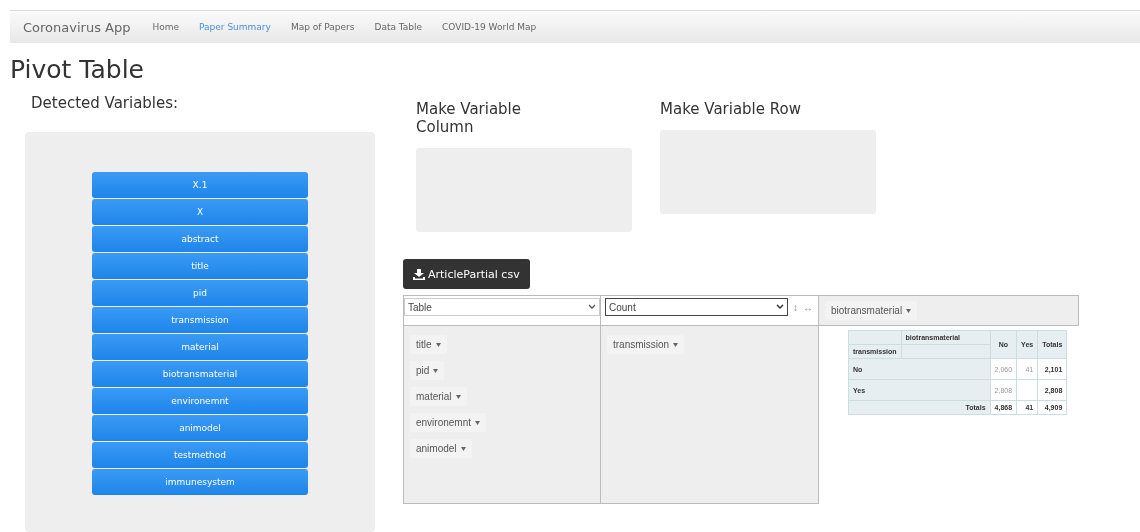  I want to click on variable-chip: pid, so click(200, 293).